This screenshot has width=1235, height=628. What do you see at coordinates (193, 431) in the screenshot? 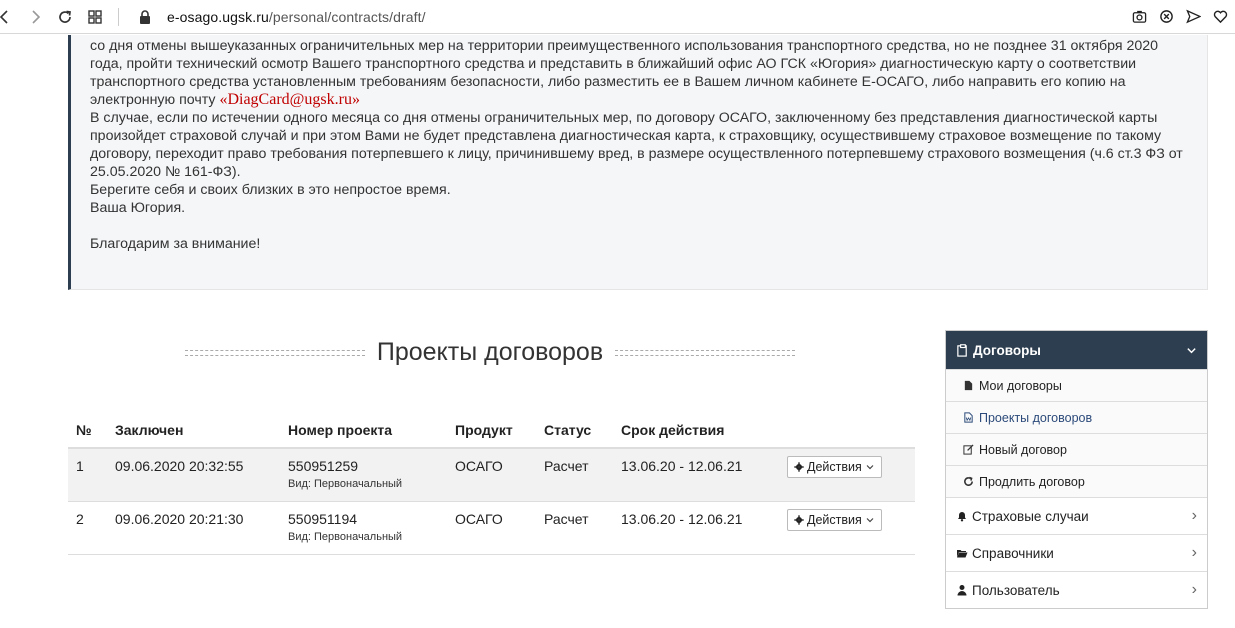
I see `col-date: Заключен` at bounding box center [193, 431].